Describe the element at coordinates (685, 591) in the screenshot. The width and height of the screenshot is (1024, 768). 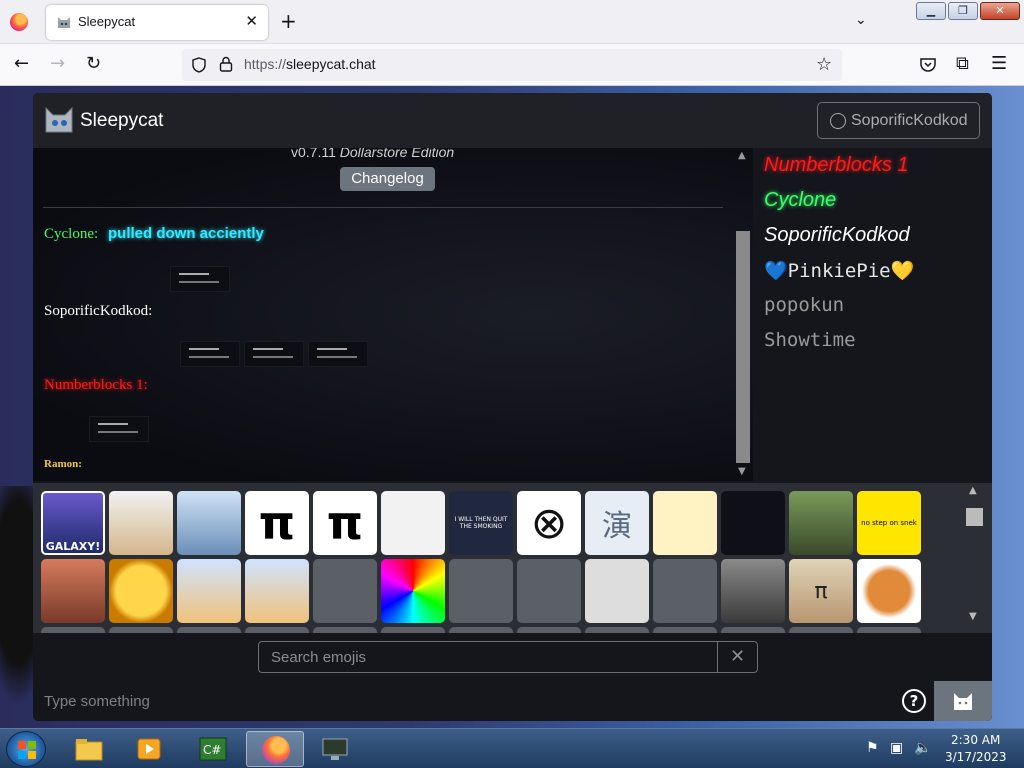
I see `car-emoji` at that location.